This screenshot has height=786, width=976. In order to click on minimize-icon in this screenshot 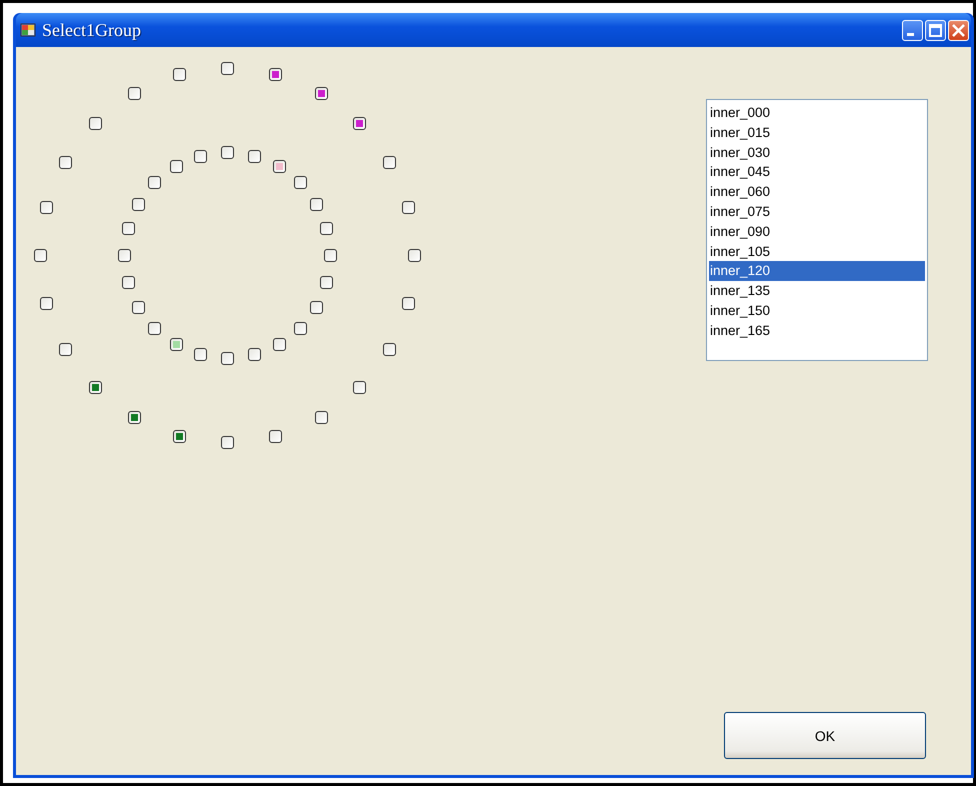, I will do `click(910, 34)`.